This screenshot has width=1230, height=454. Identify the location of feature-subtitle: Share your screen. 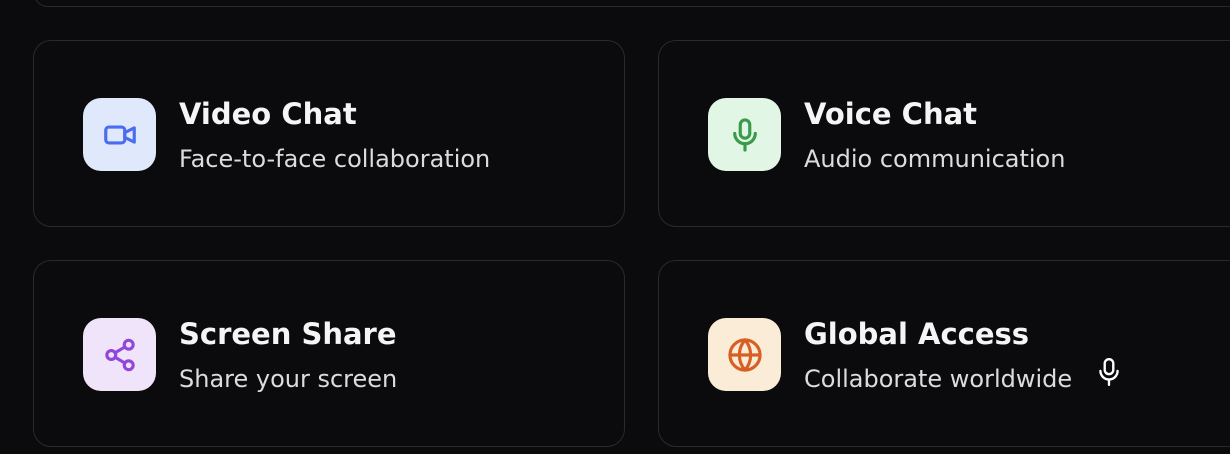
(288, 379).